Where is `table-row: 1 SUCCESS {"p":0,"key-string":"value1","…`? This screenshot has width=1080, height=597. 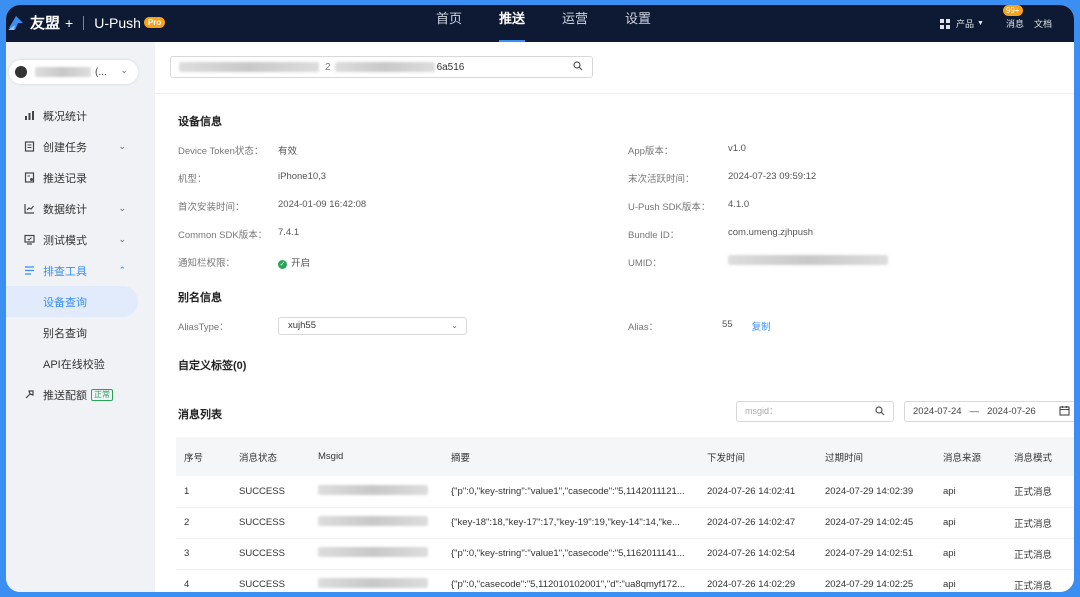
table-row: 1 SUCCESS {"p":0,"key-string":"value1","… is located at coordinates (625, 492).